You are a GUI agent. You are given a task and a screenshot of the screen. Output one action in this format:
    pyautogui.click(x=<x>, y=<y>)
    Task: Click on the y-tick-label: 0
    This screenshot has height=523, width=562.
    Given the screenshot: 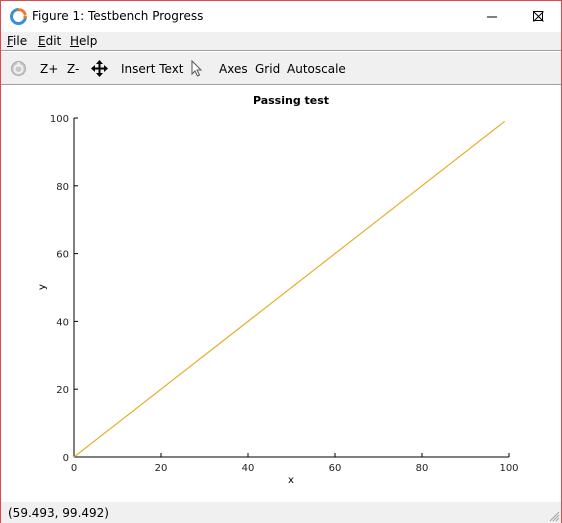 What is the action you would take?
    pyautogui.click(x=66, y=458)
    